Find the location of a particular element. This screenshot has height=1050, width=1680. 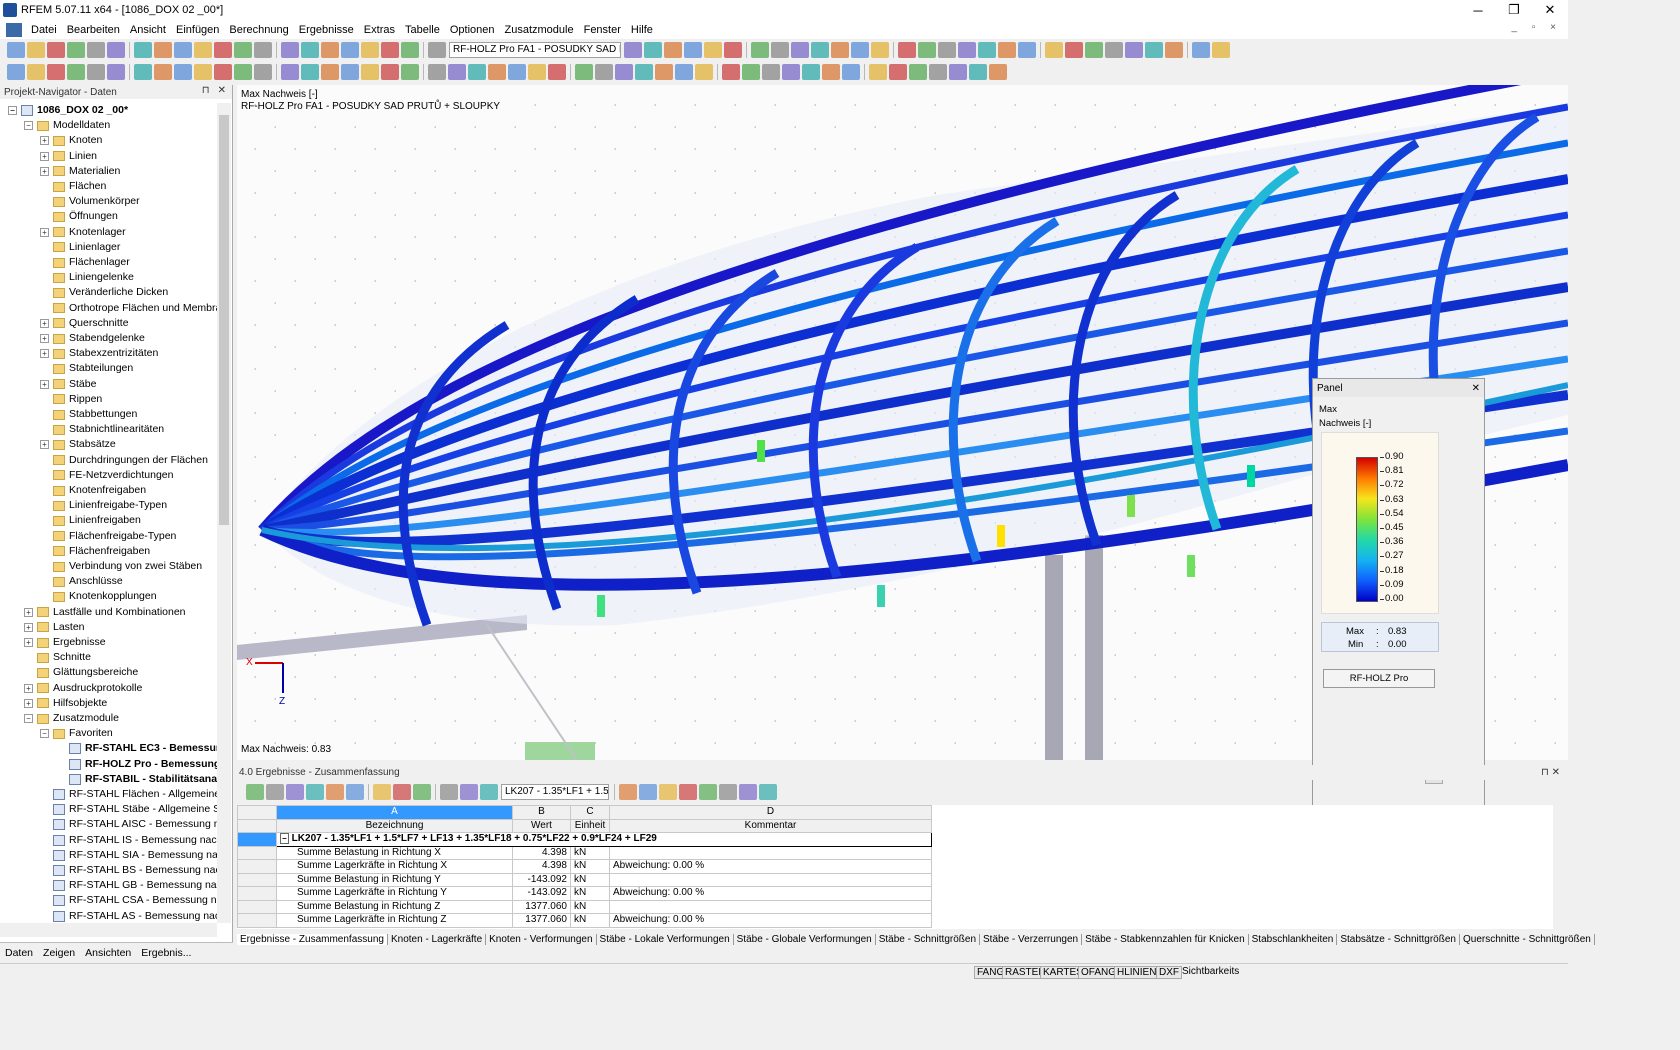

results-tab: Knoten - Verformungen is located at coordinates (541, 939).